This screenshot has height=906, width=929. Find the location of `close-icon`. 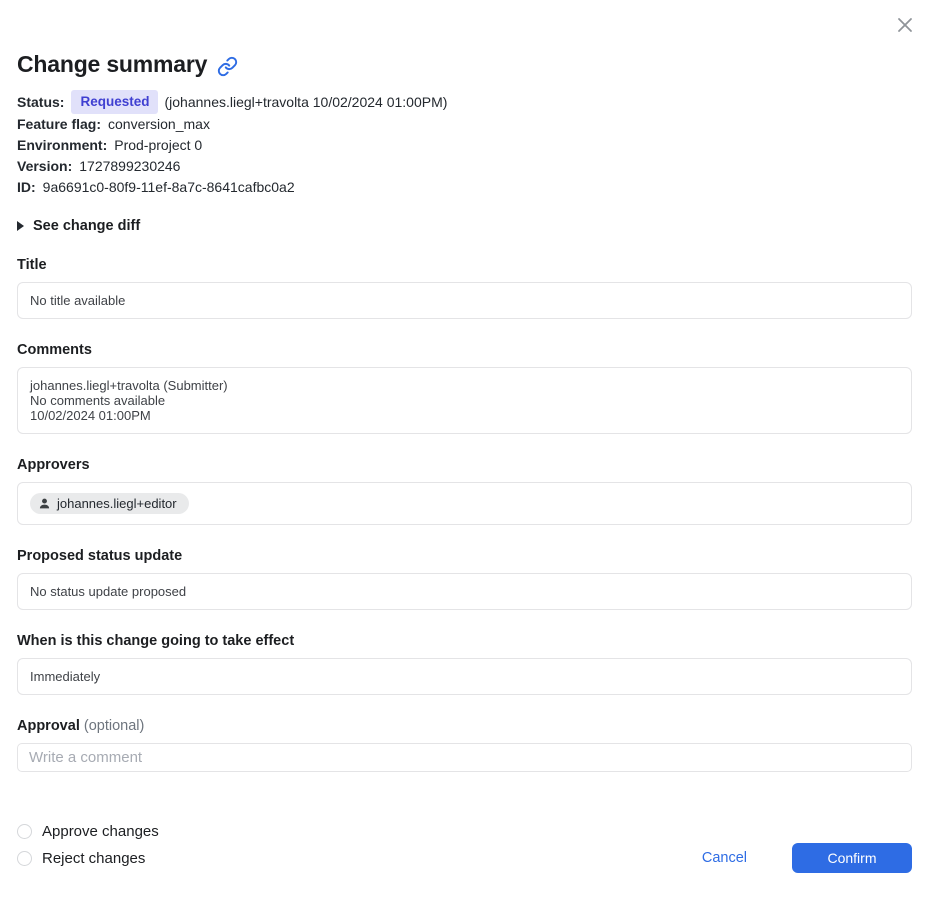

close-icon is located at coordinates (905, 25).